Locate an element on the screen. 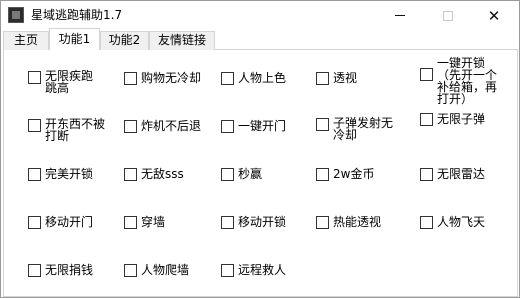 Image resolution: width=520 pixels, height=298 pixels. option-checkbox: 无限疾跑跳高 is located at coordinates (64, 82).